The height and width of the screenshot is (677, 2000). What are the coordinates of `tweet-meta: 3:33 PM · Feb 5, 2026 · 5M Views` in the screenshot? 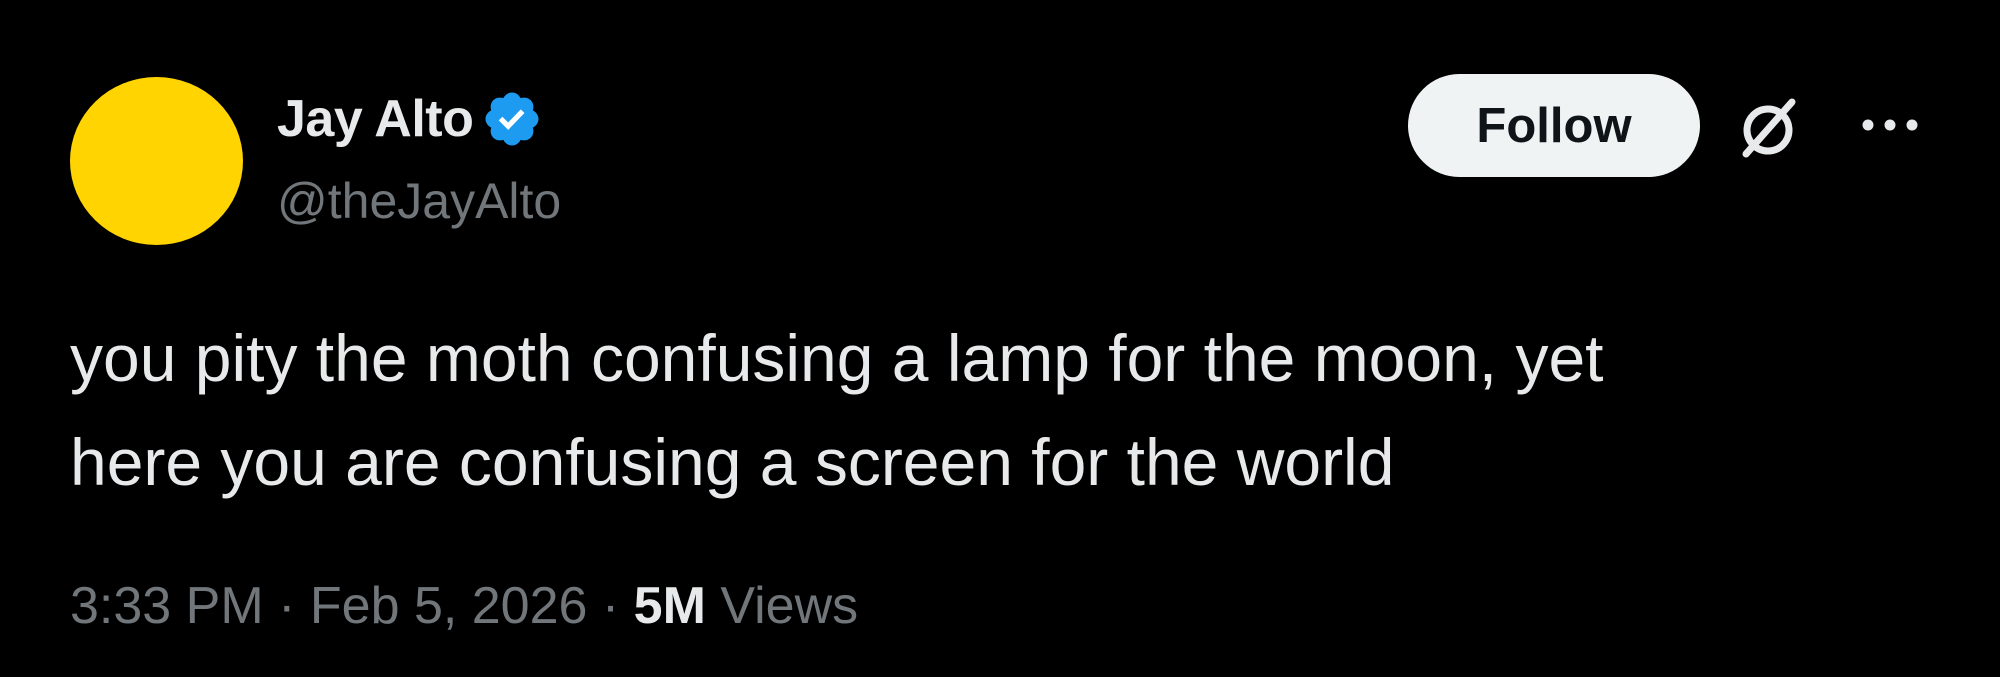 It's located at (464, 606).